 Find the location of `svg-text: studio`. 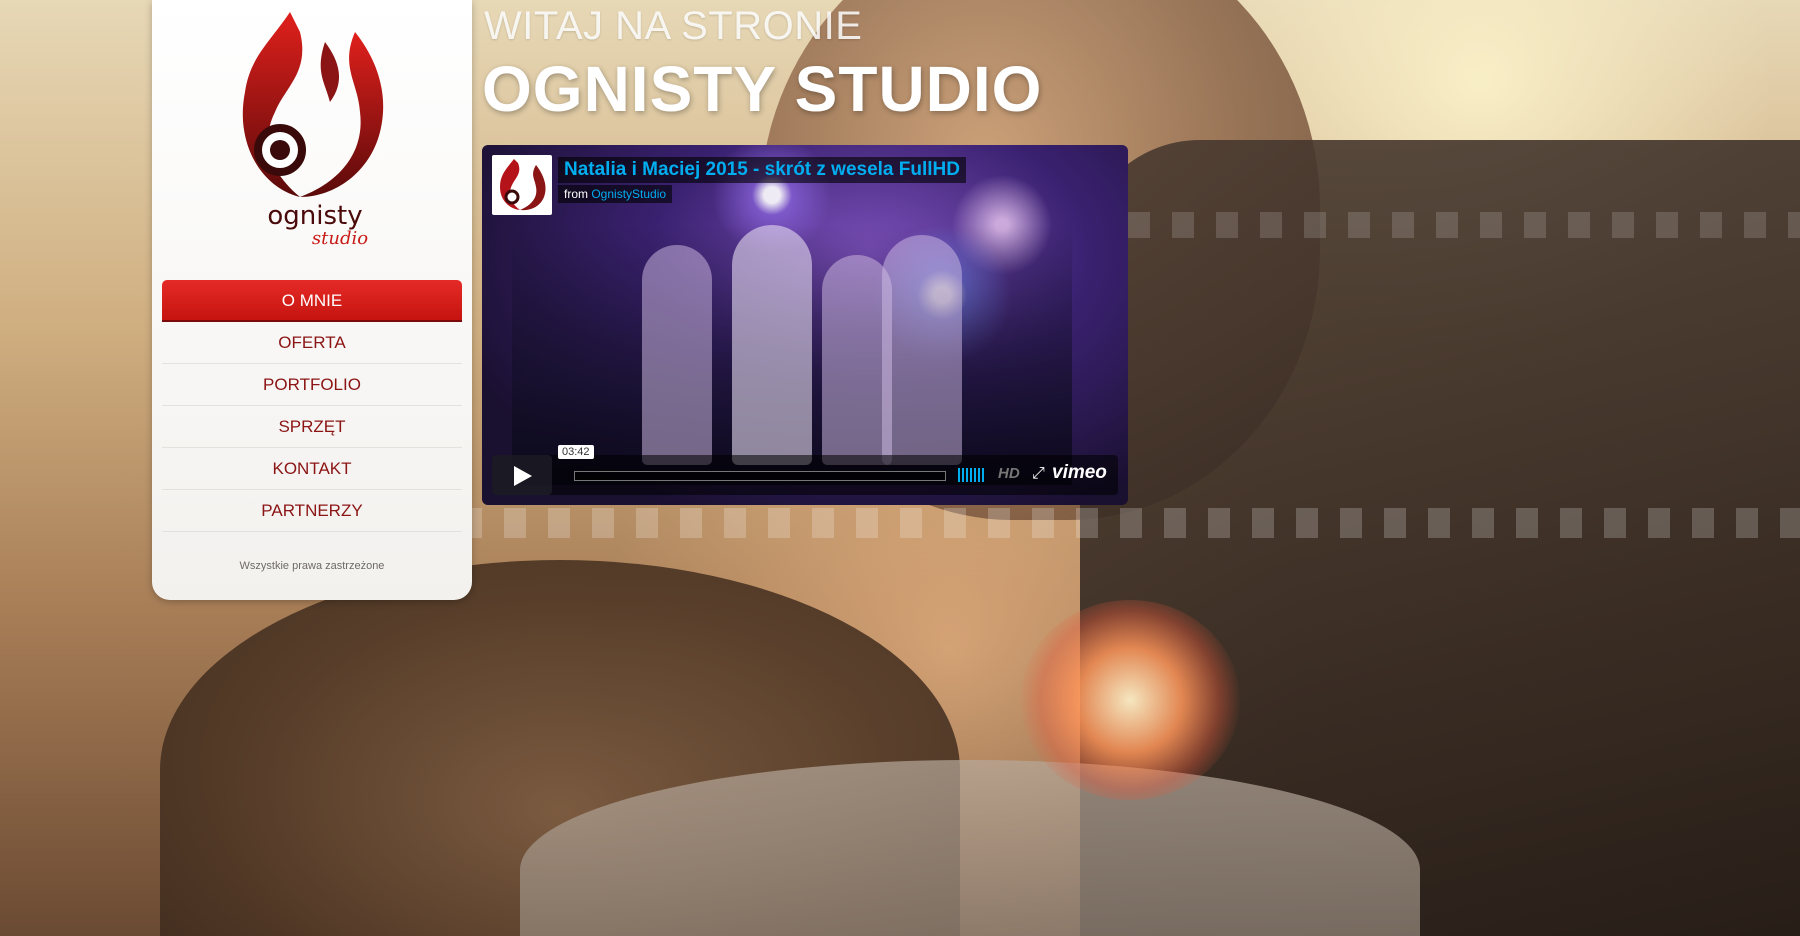

svg-text: studio is located at coordinates (340, 238).